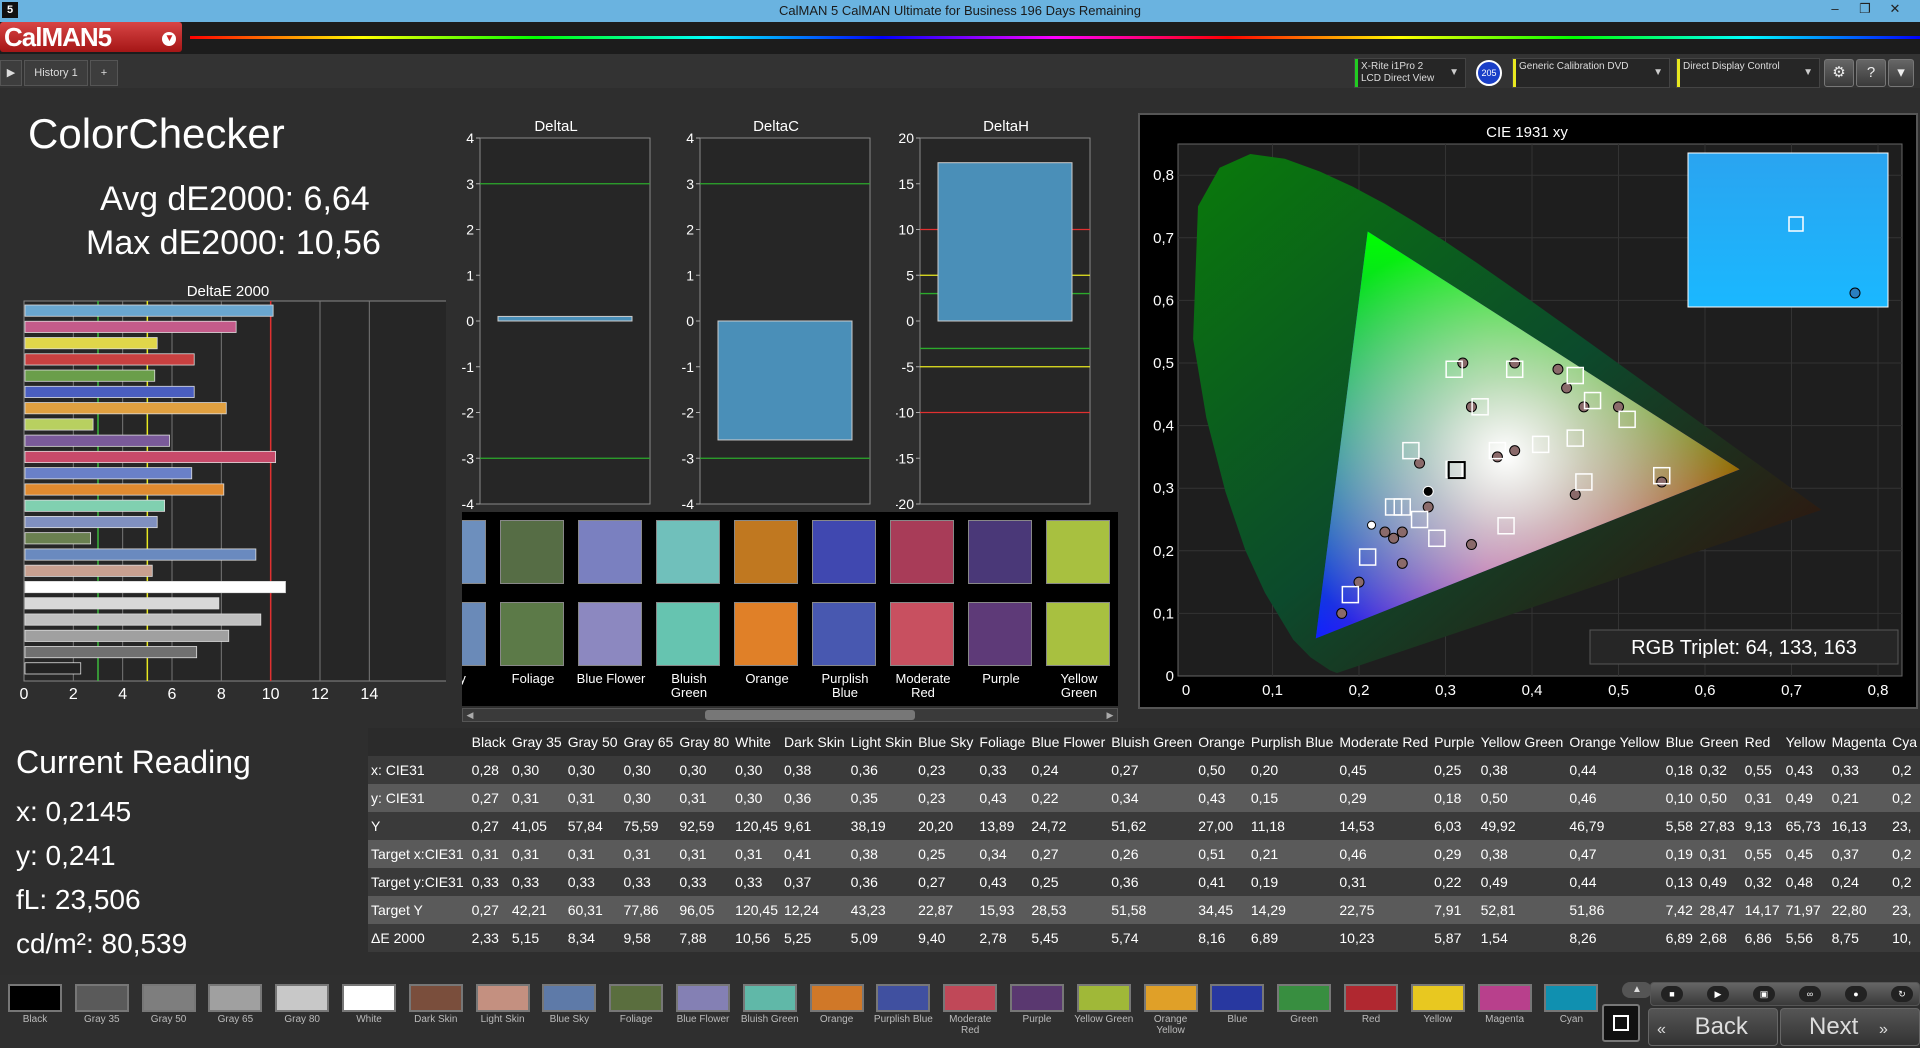 The height and width of the screenshot is (1048, 1920). Describe the element at coordinates (503, 1011) in the screenshot. I see `color-patch-button: Light Skin` at that location.